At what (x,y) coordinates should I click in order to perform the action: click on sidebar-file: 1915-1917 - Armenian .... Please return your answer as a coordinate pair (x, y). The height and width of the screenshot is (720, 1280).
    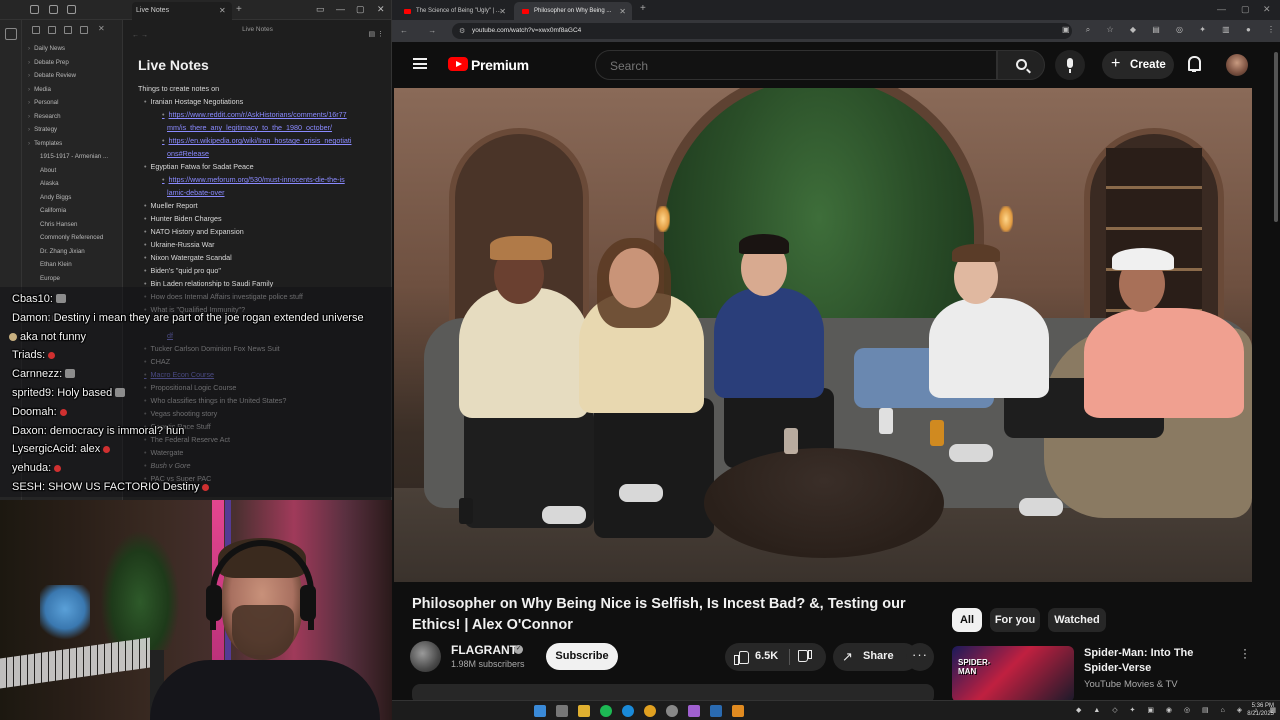
    Looking at the image, I should click on (75, 157).